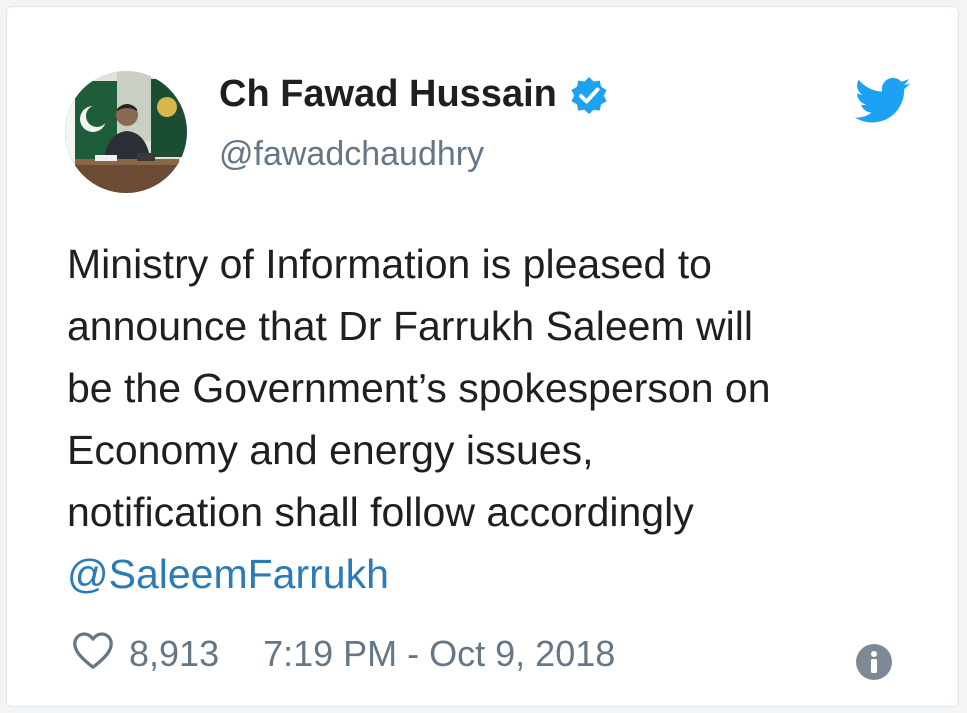  Describe the element at coordinates (589, 95) in the screenshot. I see `verified-badge-icon` at that location.